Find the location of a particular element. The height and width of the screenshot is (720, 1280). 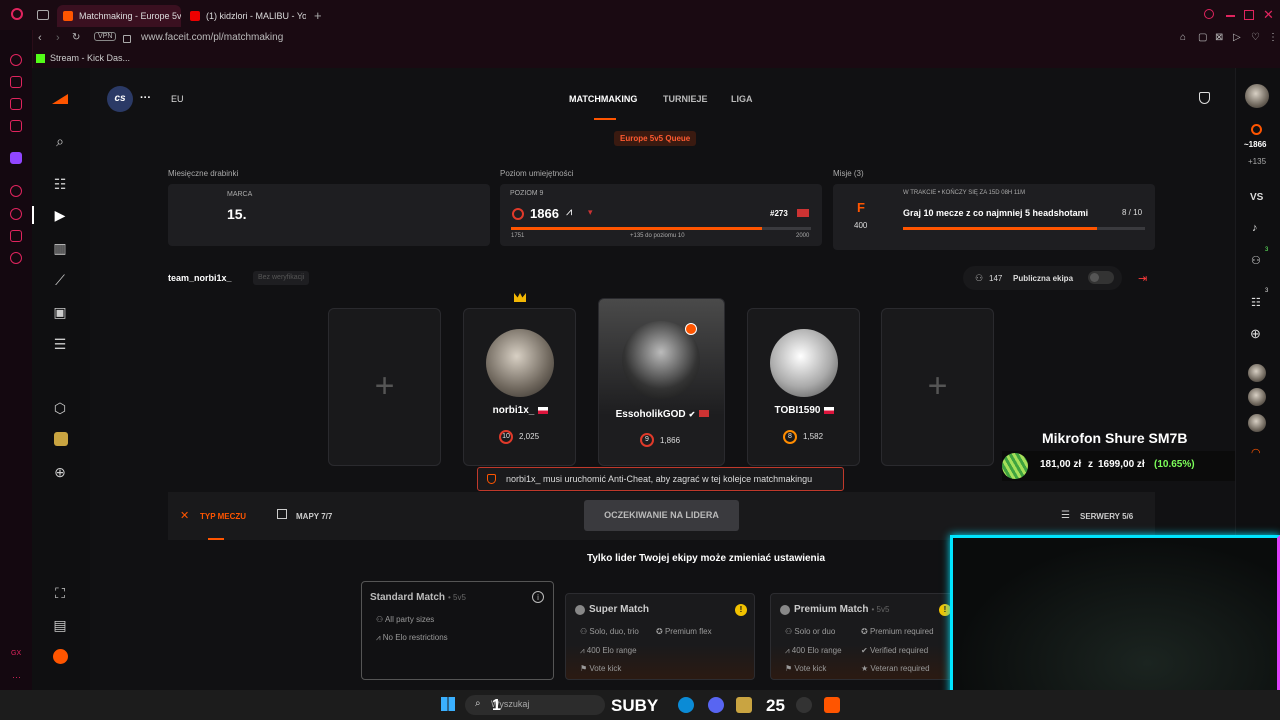

party-badge: 3 is located at coordinates (1267, 291).